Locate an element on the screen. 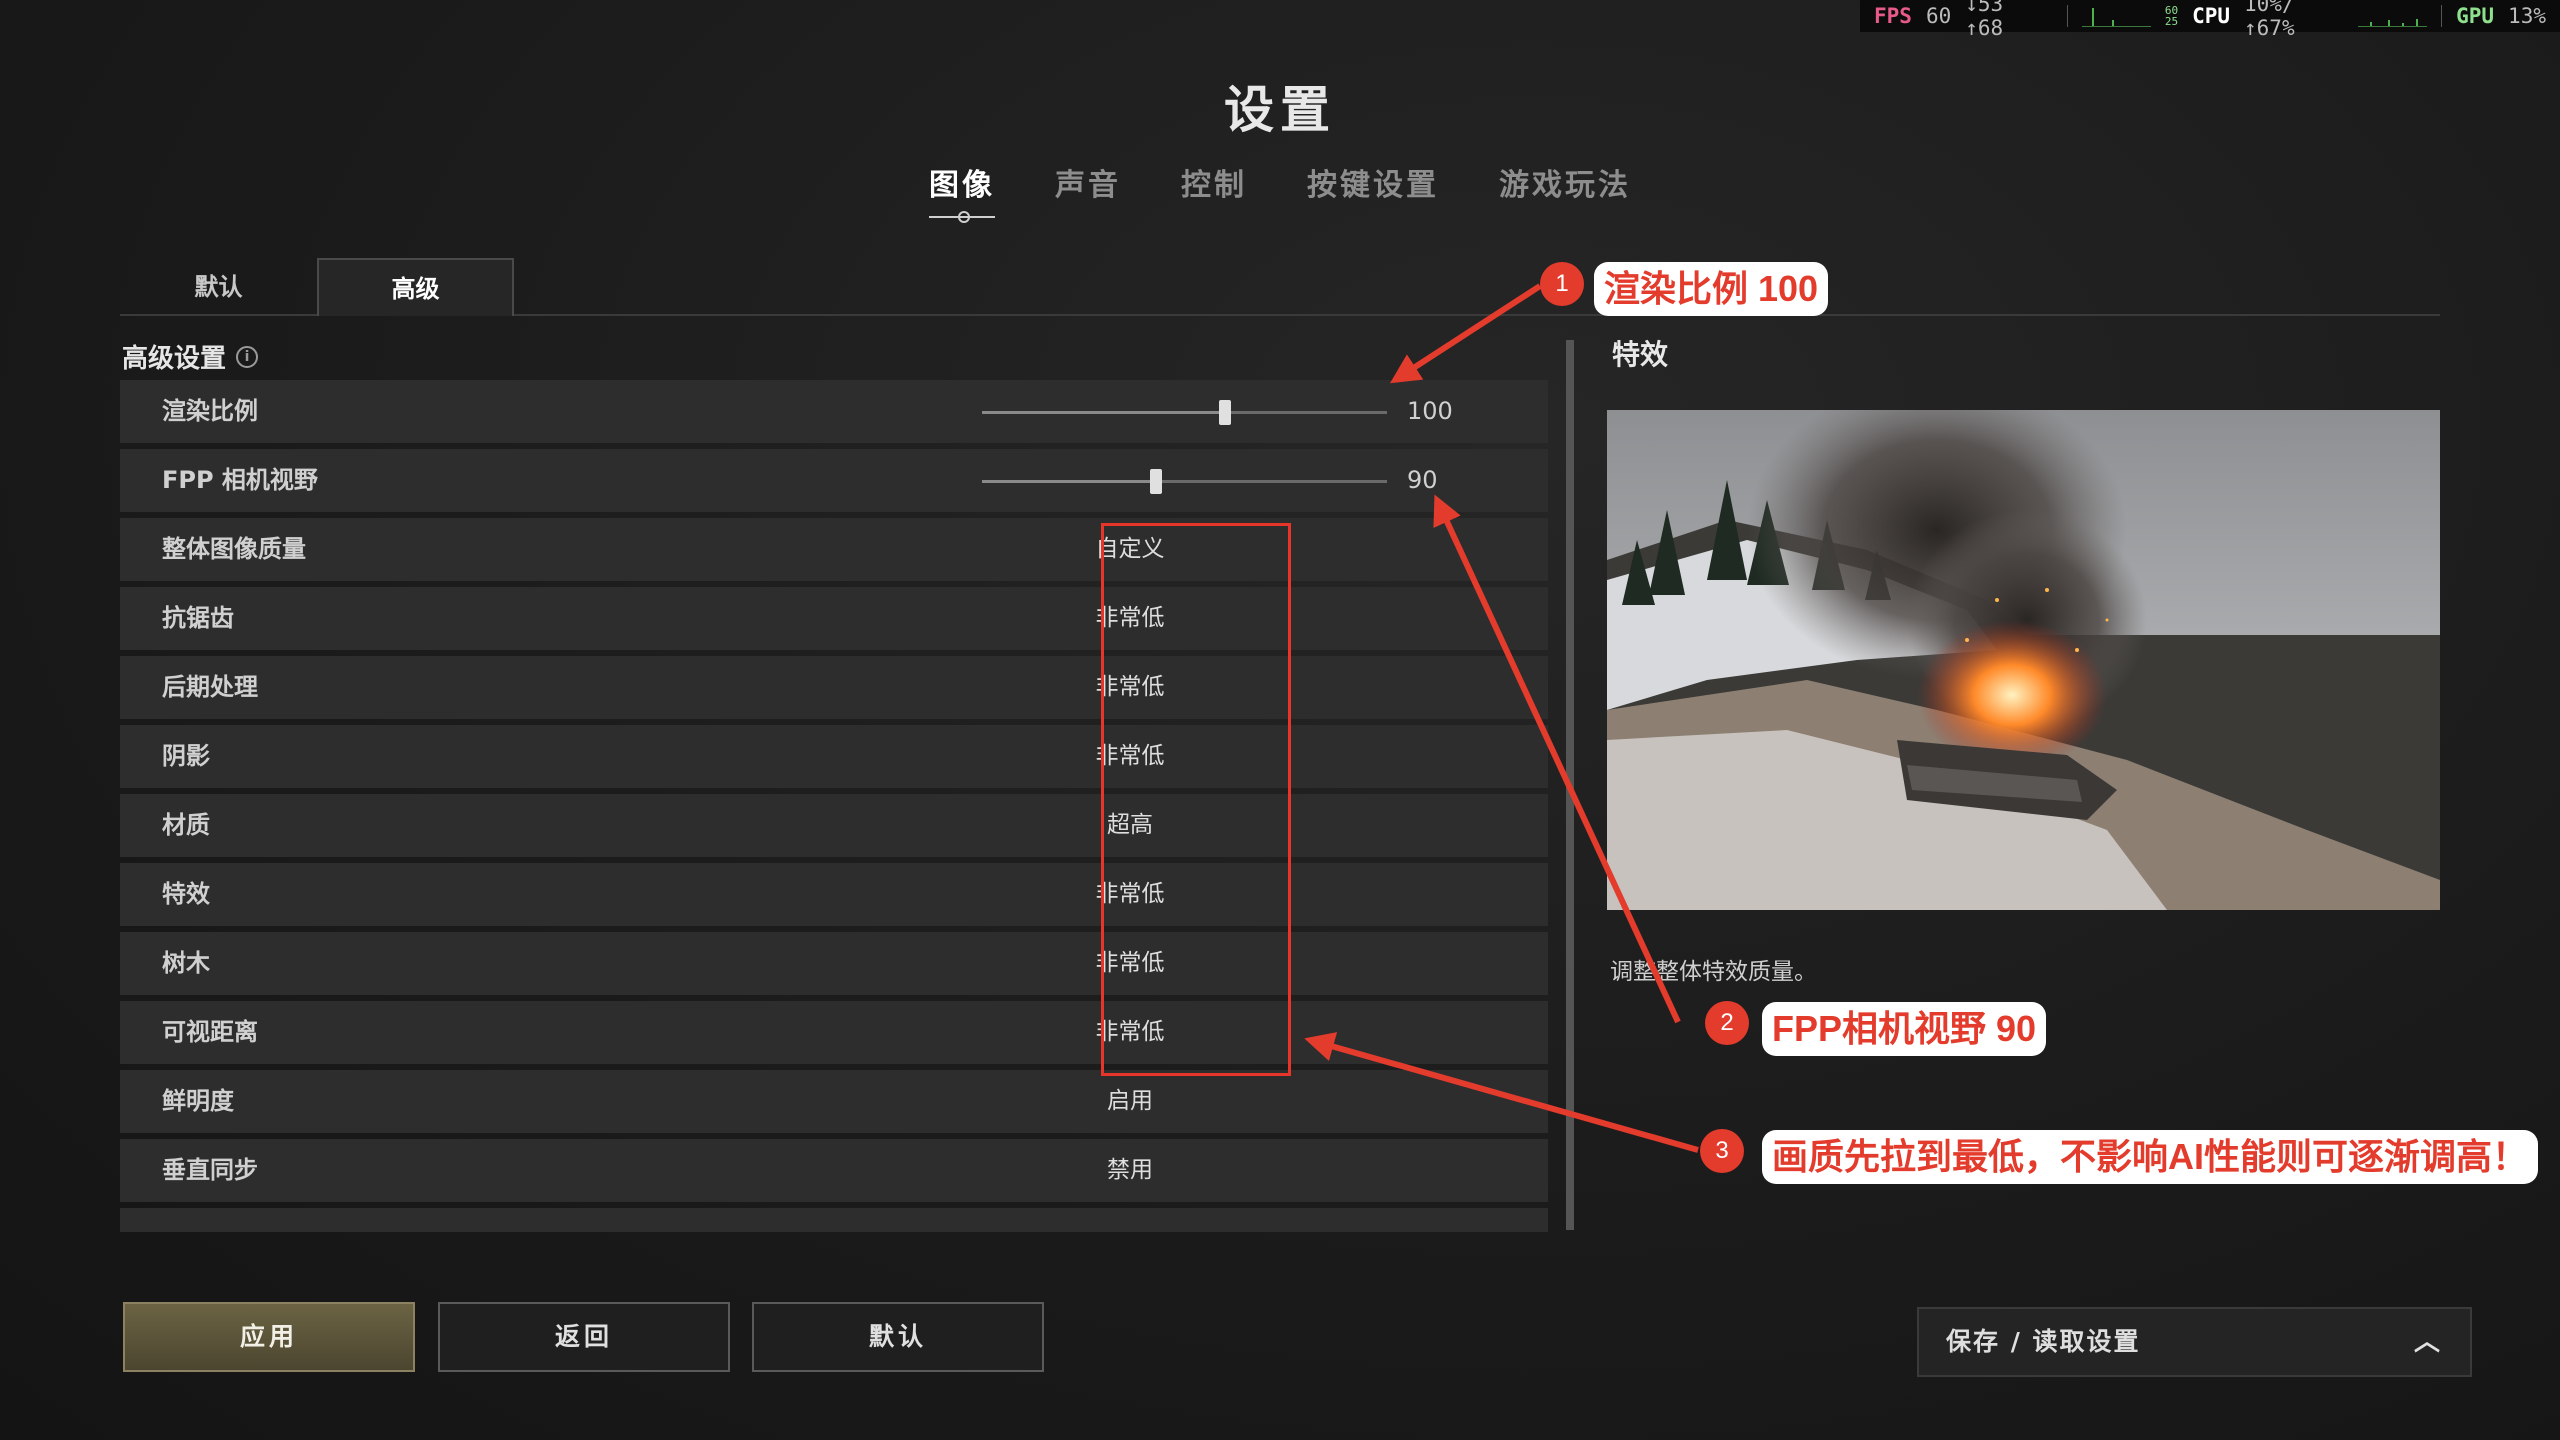 This screenshot has height=1440, width=2560. annotation-1-text: 渲染比例 100 is located at coordinates (1711, 289).